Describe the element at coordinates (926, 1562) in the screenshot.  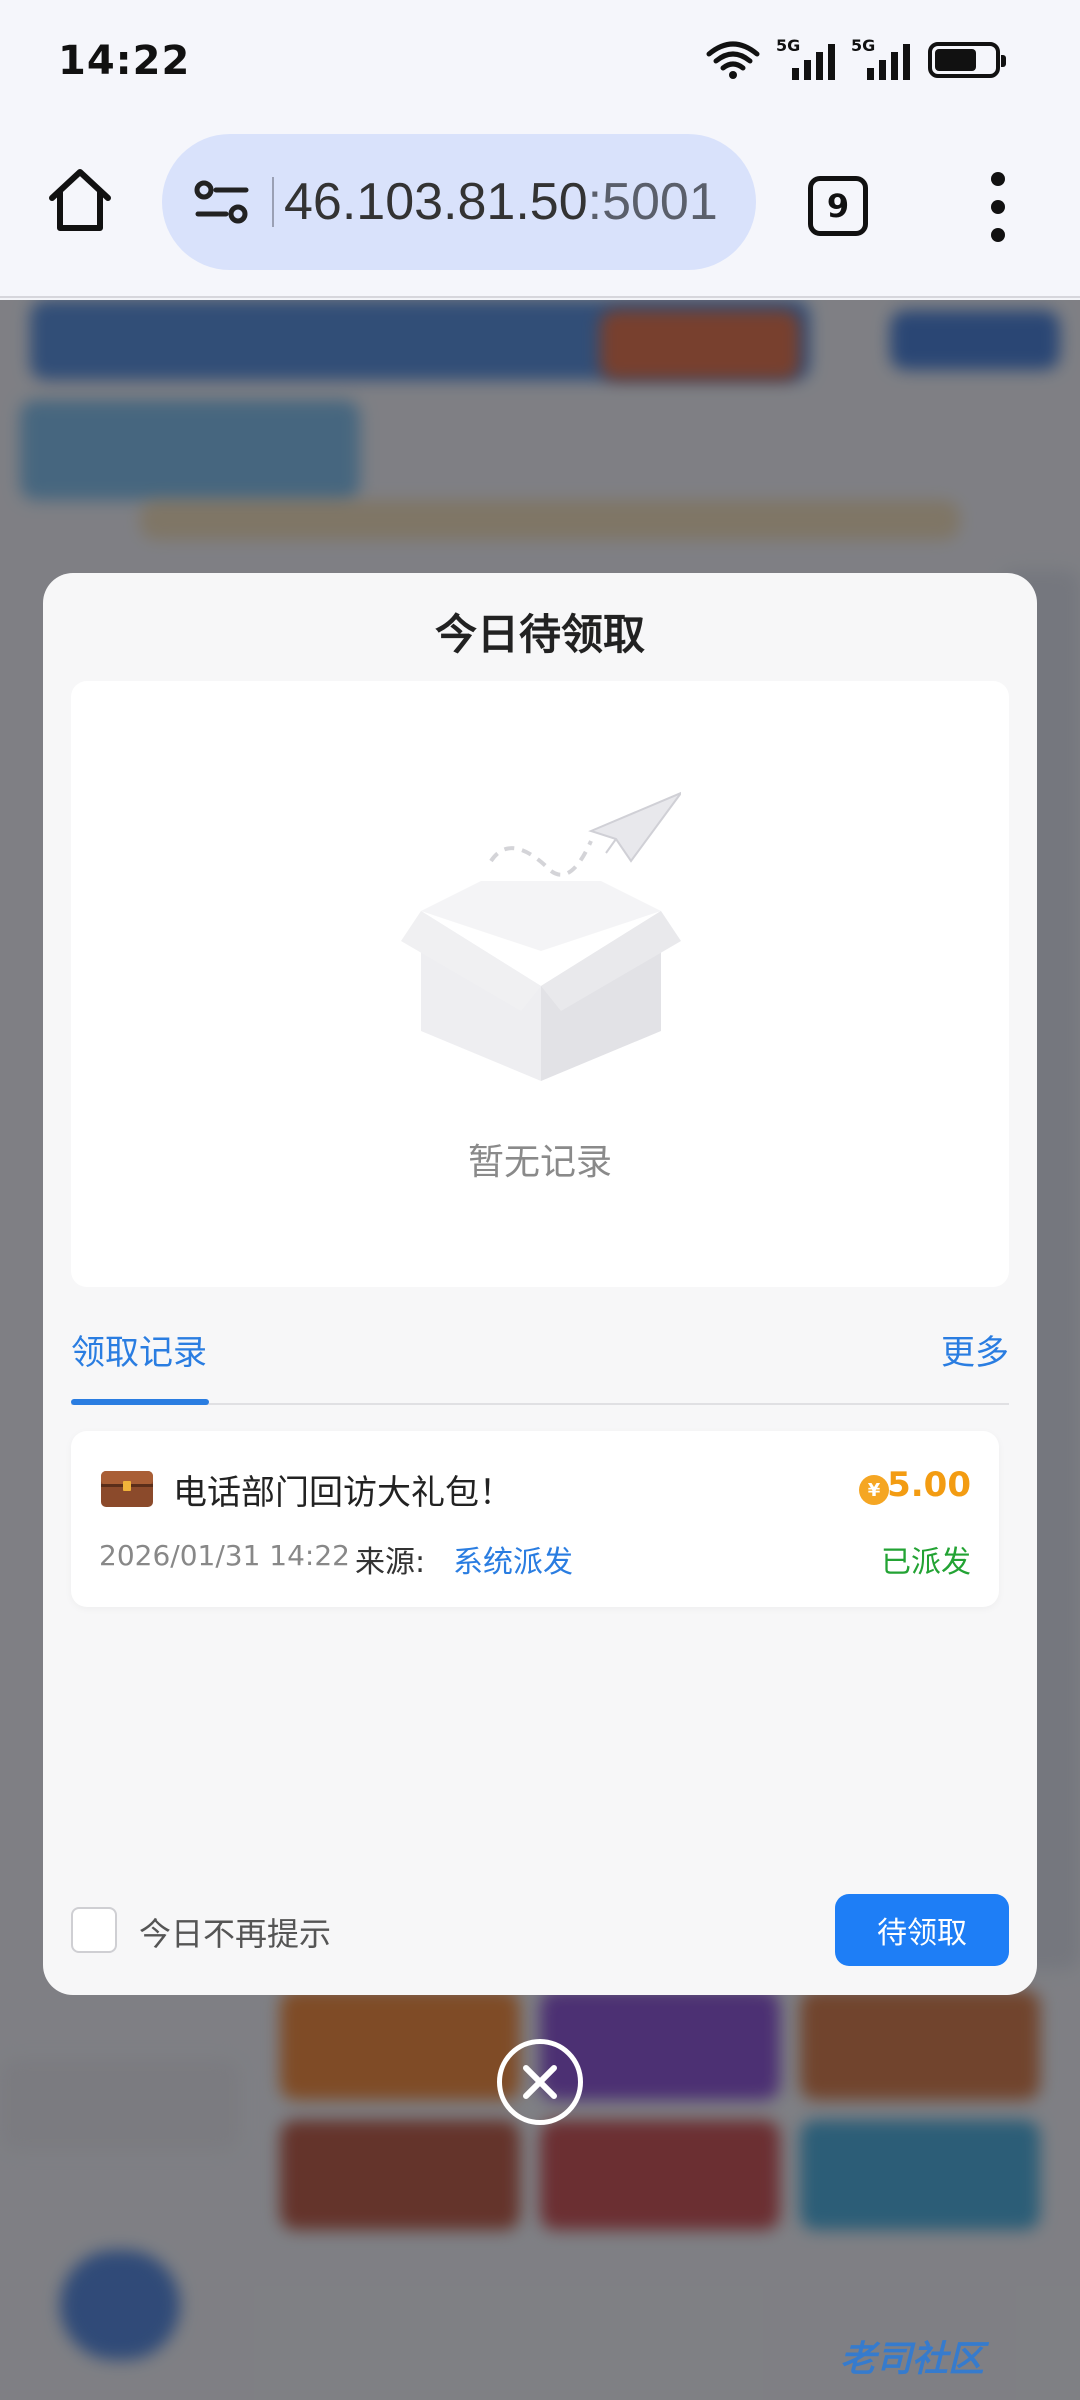
I see `status-badge: 已派发` at that location.